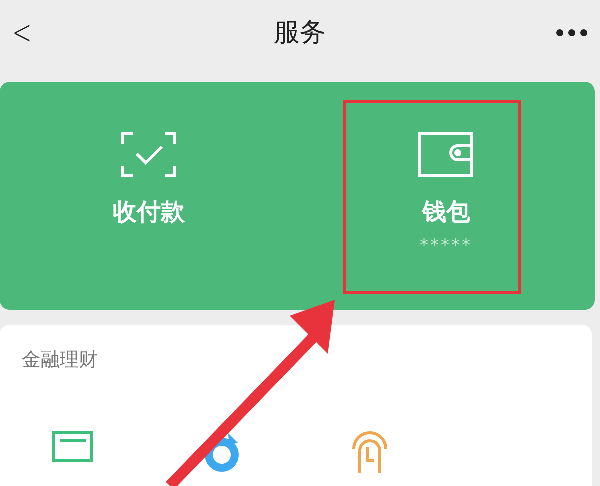 This screenshot has height=486, width=600. Describe the element at coordinates (148, 155) in the screenshot. I see `scan-icon` at that location.